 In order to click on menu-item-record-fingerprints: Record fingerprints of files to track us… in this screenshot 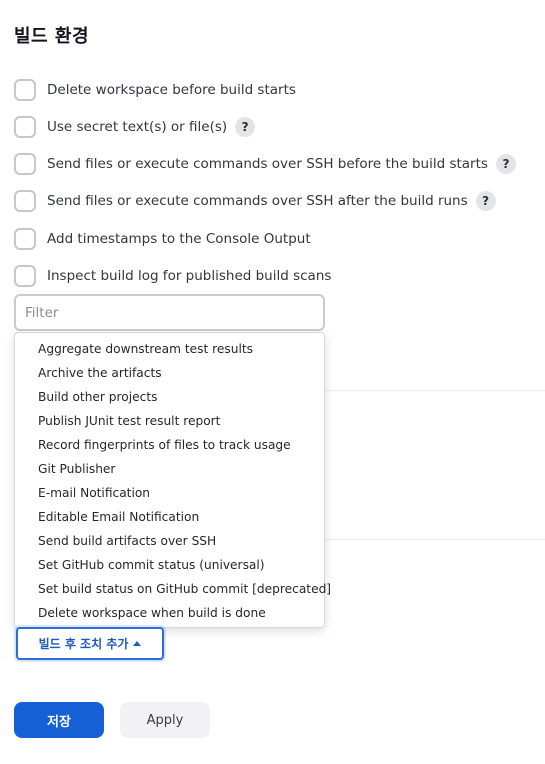, I will do `click(169, 445)`.